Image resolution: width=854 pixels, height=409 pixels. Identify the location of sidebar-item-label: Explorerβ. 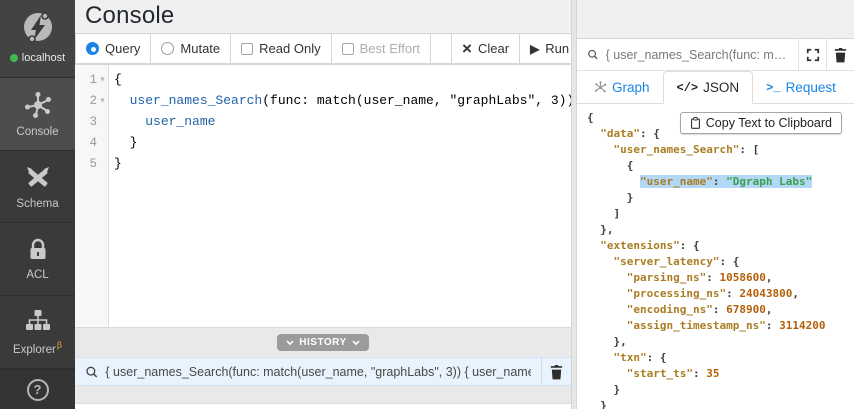
(37, 348).